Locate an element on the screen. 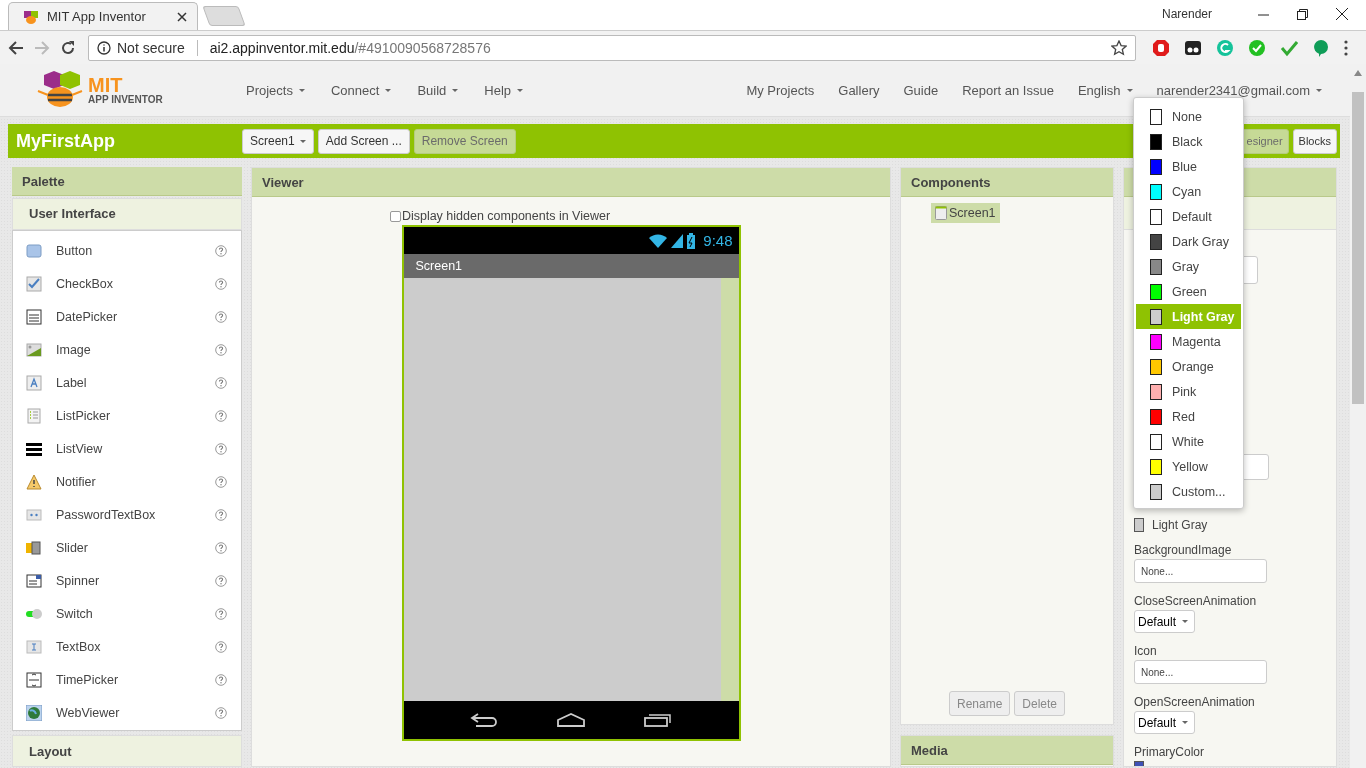  palette-item: ListView is located at coordinates (128, 449).